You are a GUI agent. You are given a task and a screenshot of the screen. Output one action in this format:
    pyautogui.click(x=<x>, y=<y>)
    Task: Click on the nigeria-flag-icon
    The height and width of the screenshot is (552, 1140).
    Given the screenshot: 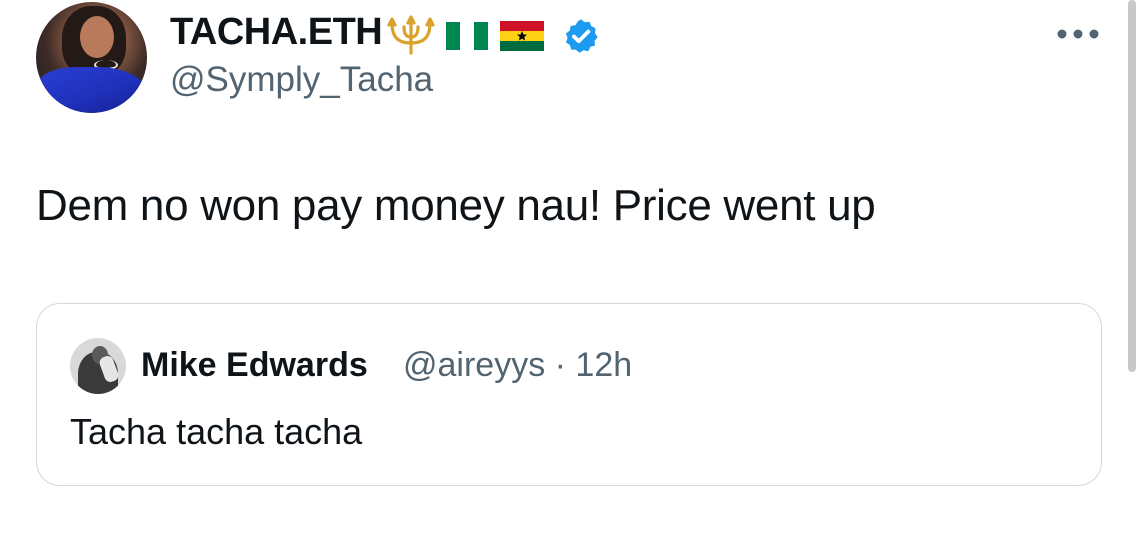 What is the action you would take?
    pyautogui.click(x=467, y=36)
    